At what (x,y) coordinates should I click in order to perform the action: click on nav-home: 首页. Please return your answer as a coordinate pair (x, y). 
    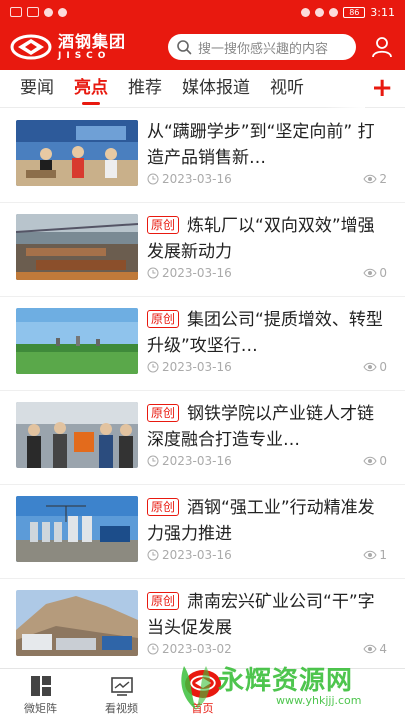
    Looking at the image, I should click on (202, 695).